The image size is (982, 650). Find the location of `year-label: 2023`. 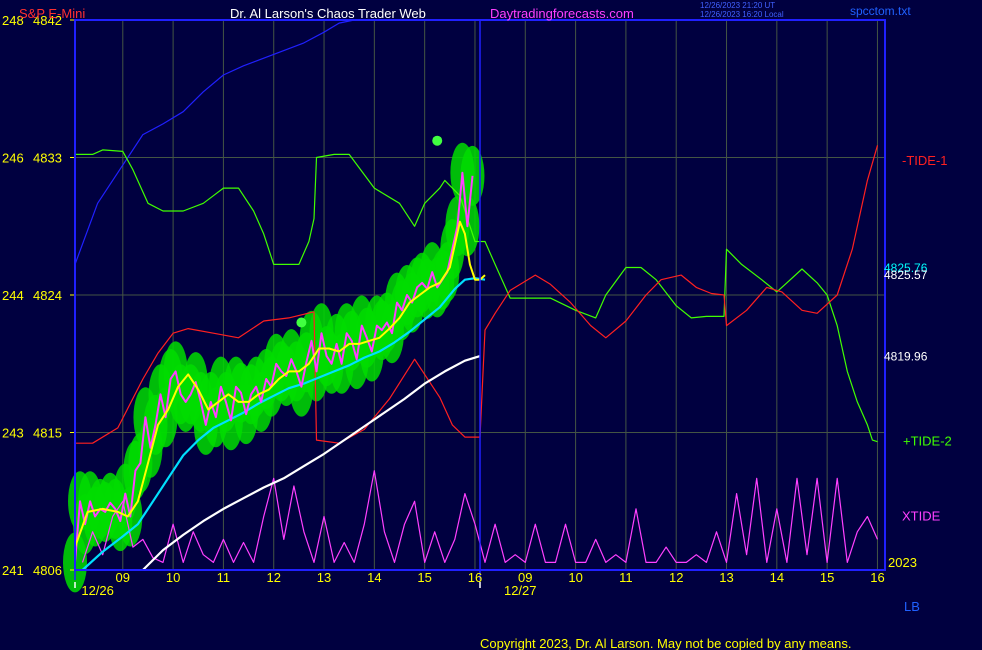

year-label: 2023 is located at coordinates (902, 562).